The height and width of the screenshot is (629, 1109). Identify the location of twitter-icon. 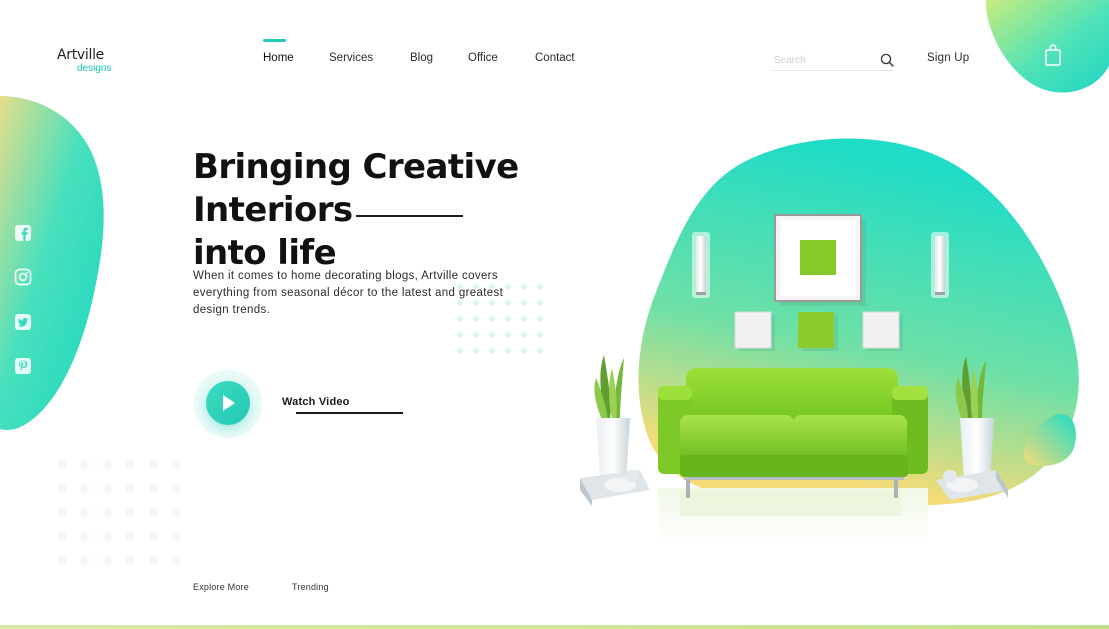
(23, 322).